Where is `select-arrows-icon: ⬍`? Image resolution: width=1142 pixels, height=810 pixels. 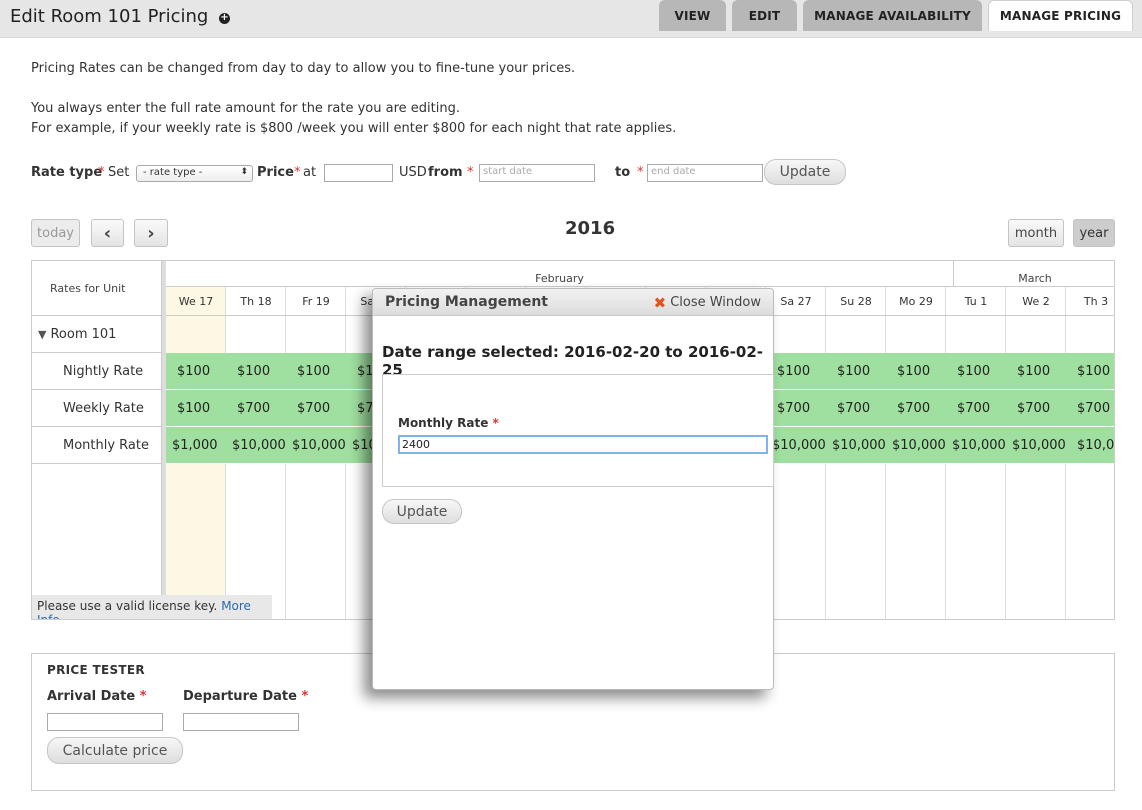
select-arrows-icon: ⬍ is located at coordinates (244, 172).